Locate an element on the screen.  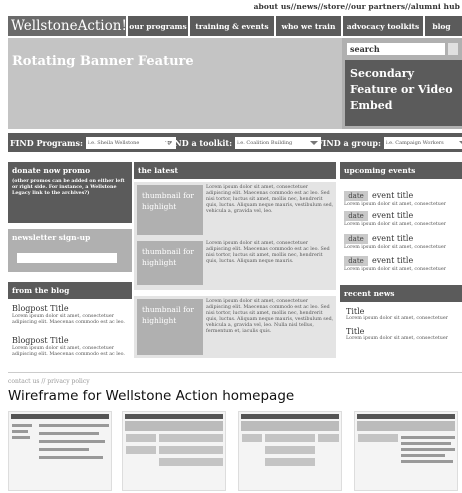
utility-link-news: news is located at coordinates (306, 6).